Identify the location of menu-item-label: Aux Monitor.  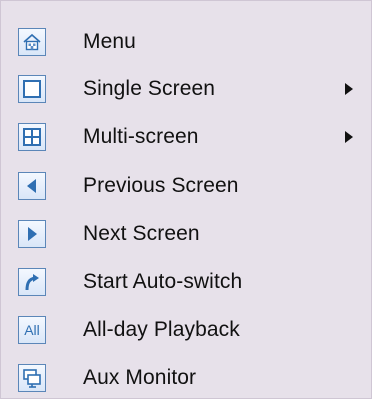
(140, 377).